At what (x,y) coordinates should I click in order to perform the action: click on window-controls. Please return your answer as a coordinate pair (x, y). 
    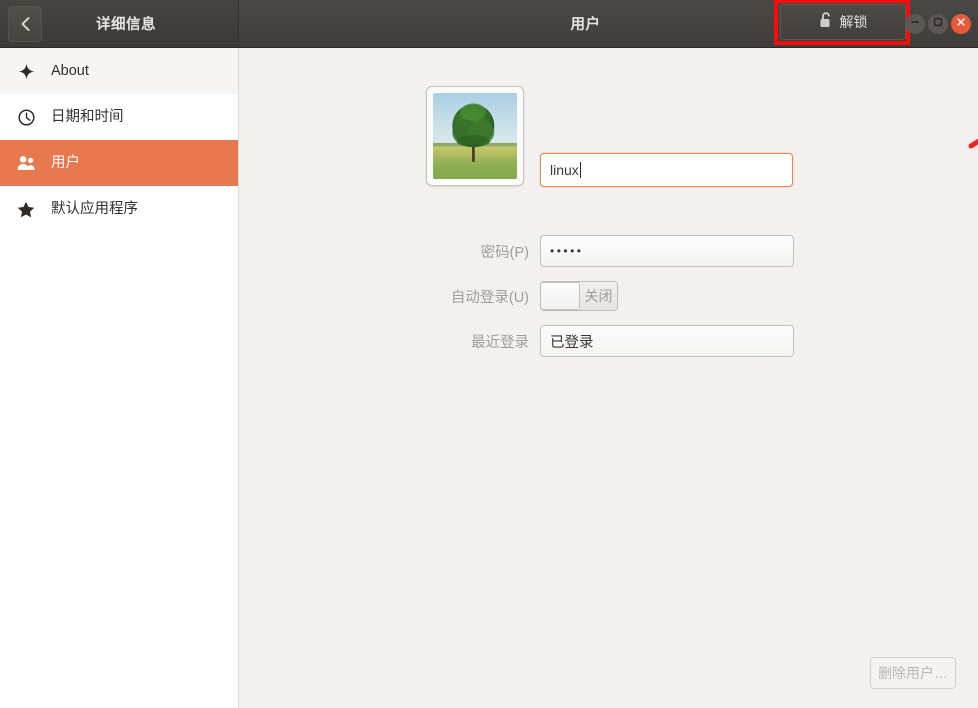
    Looking at the image, I should click on (938, 23).